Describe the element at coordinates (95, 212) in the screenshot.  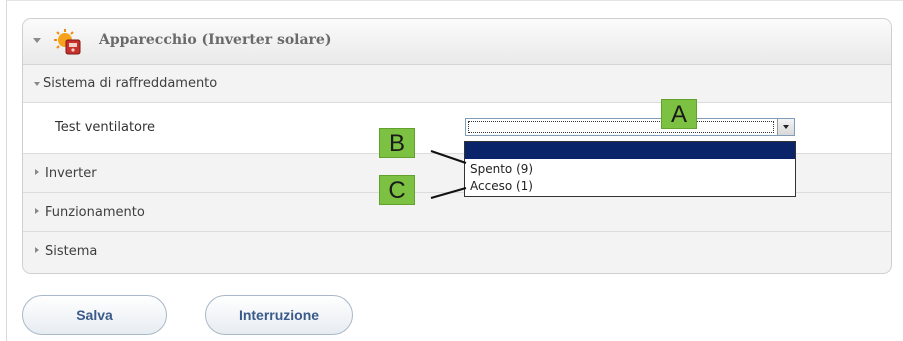
I see `section-operation-label: Funzionamento` at that location.